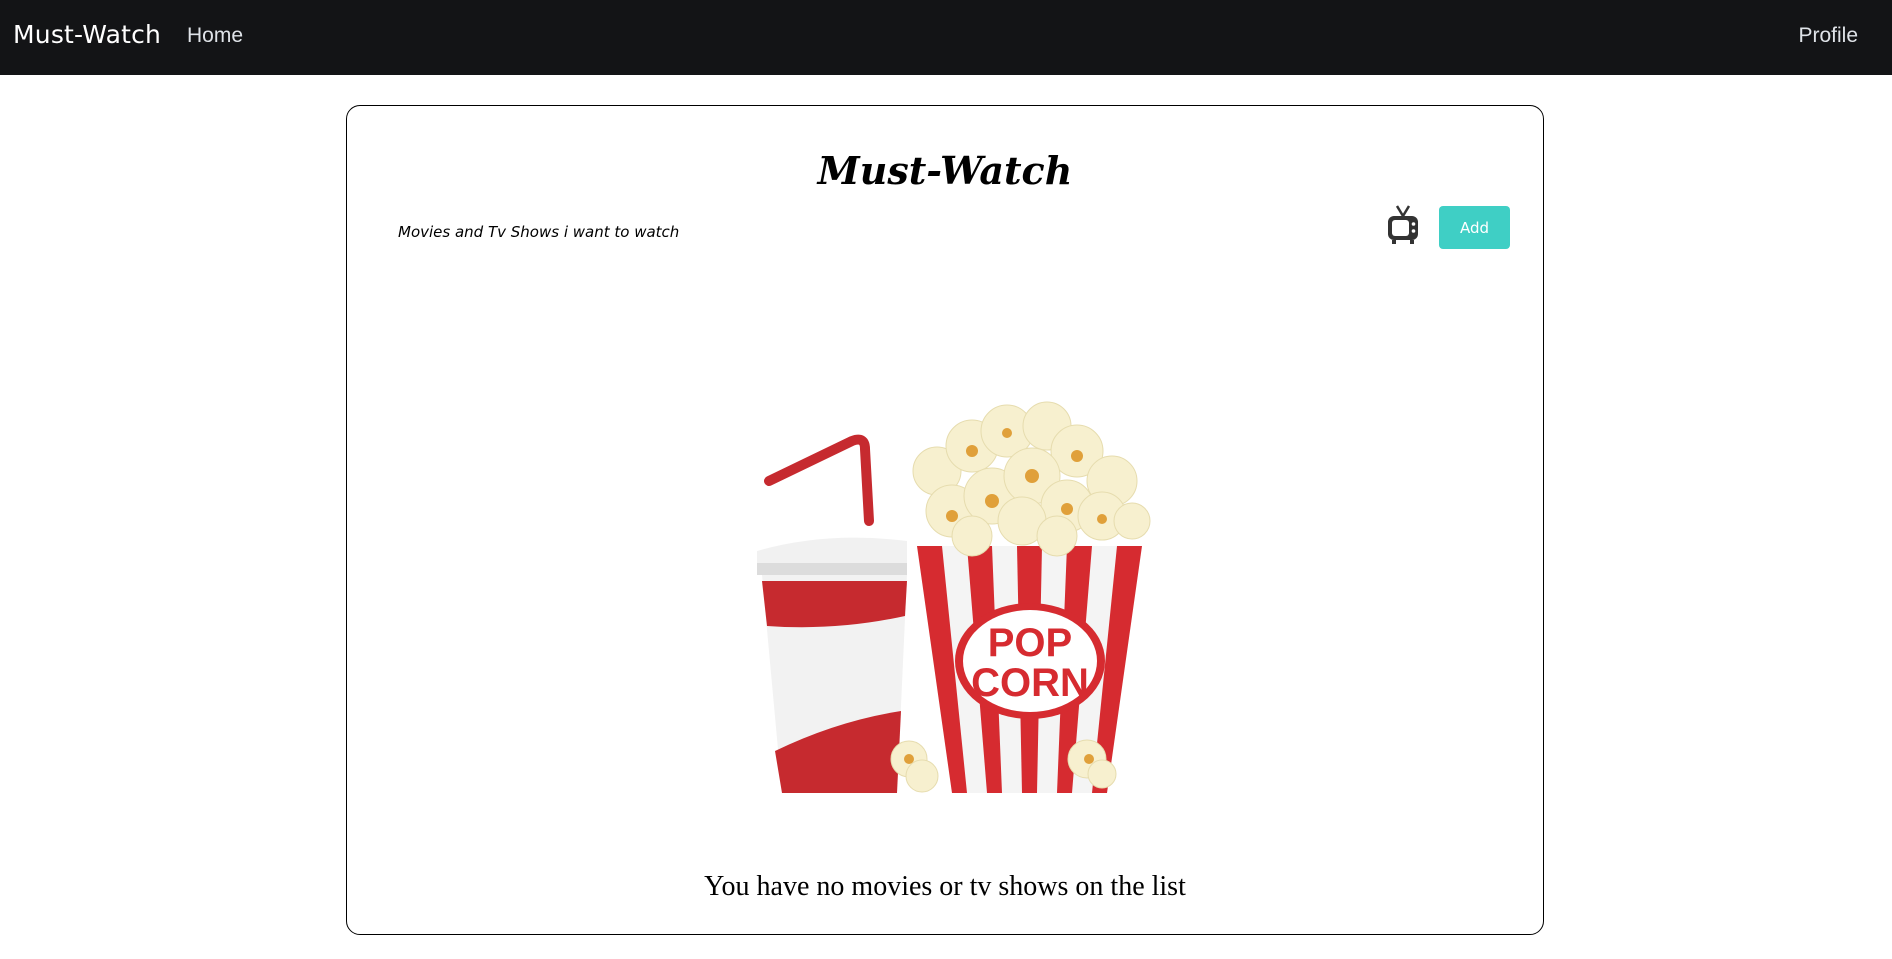 The height and width of the screenshot is (959, 1892). What do you see at coordinates (1403, 224) in the screenshot?
I see `tv-icon` at bounding box center [1403, 224].